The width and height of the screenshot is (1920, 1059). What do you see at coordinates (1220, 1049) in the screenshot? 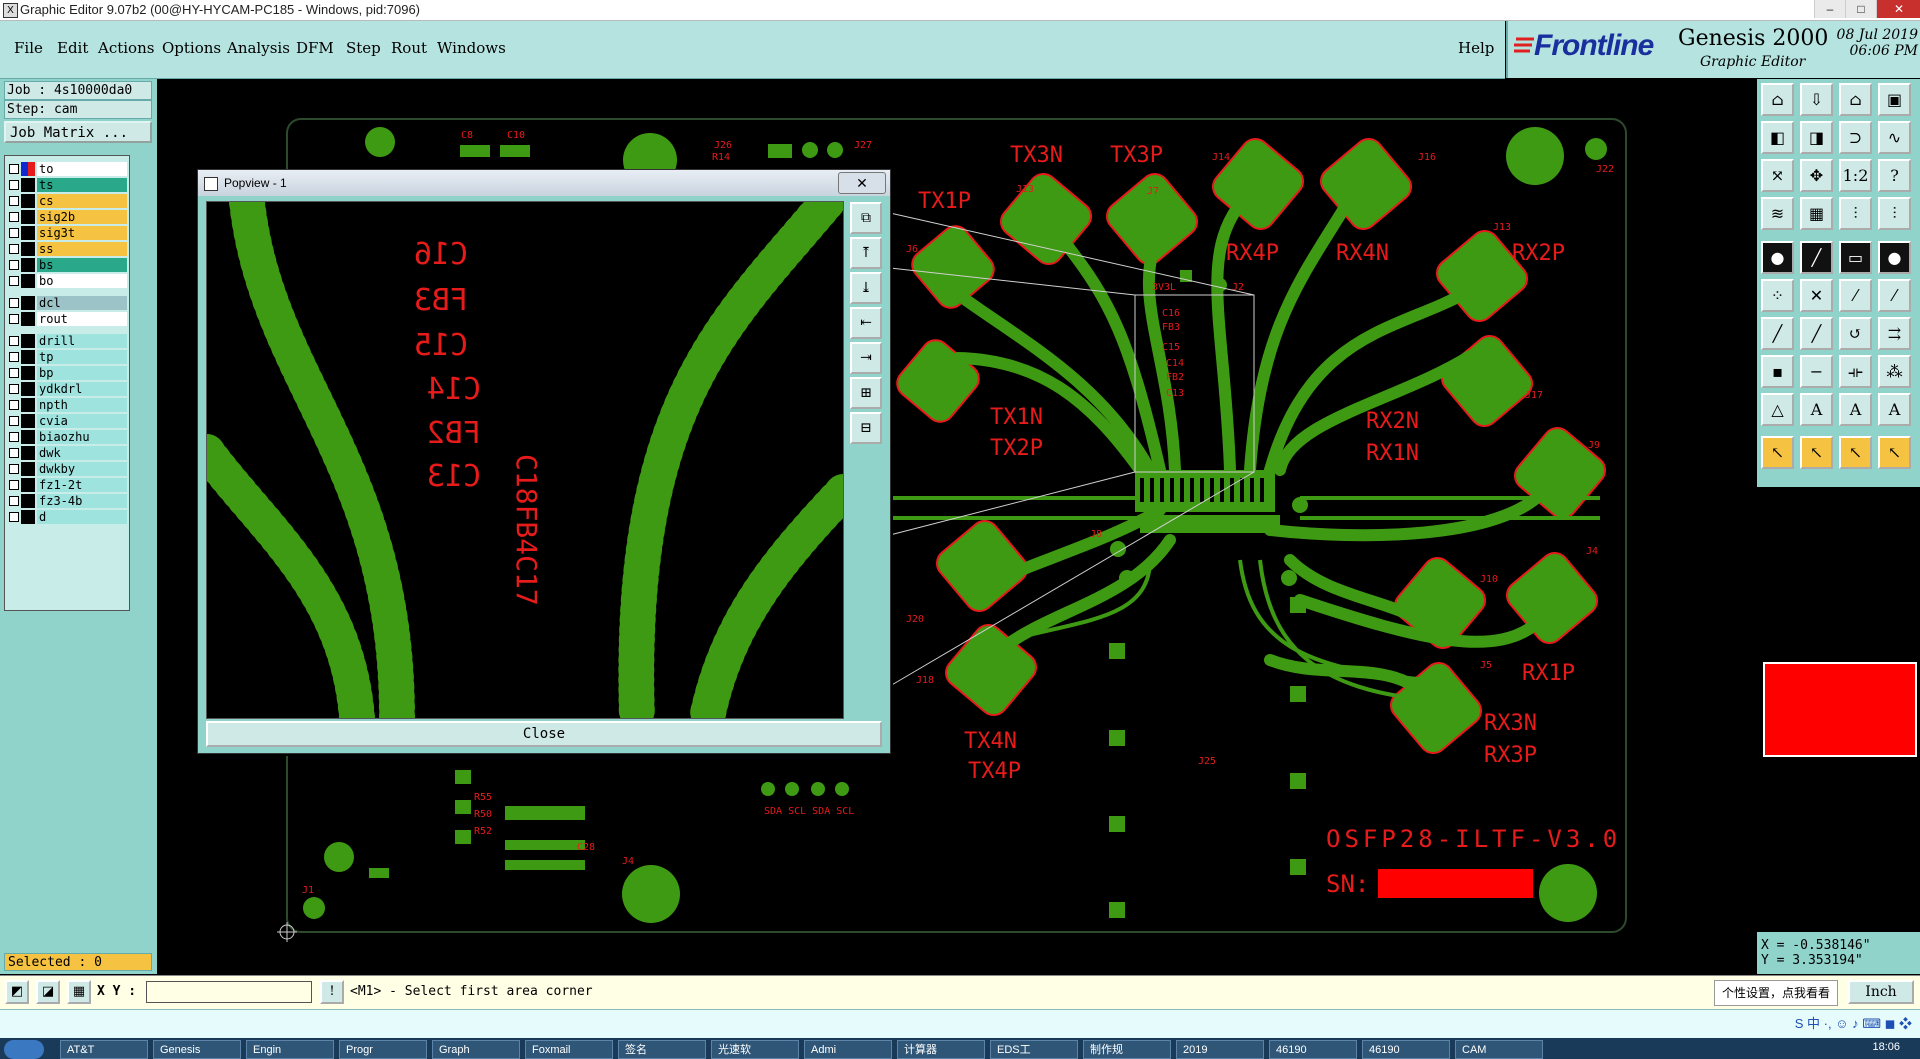
I see `taskbar-item: 2019` at bounding box center [1220, 1049].